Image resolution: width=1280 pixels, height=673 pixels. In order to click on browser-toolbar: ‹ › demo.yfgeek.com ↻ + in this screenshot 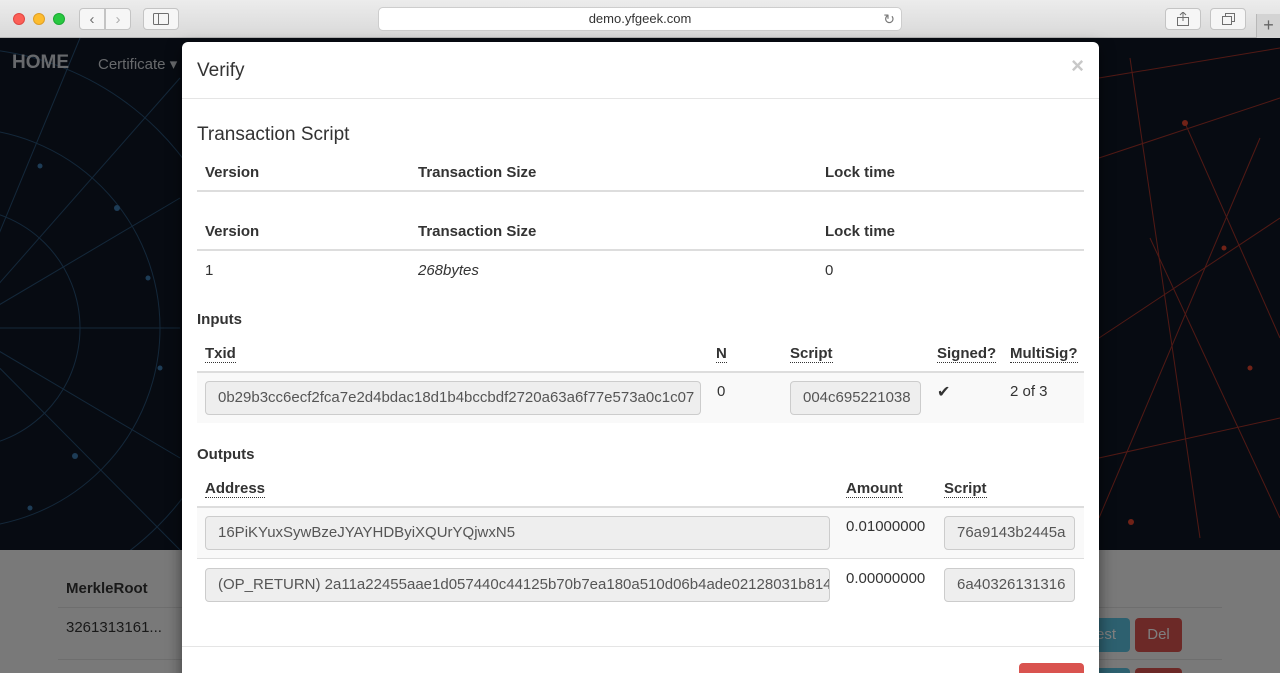, I will do `click(640, 19)`.